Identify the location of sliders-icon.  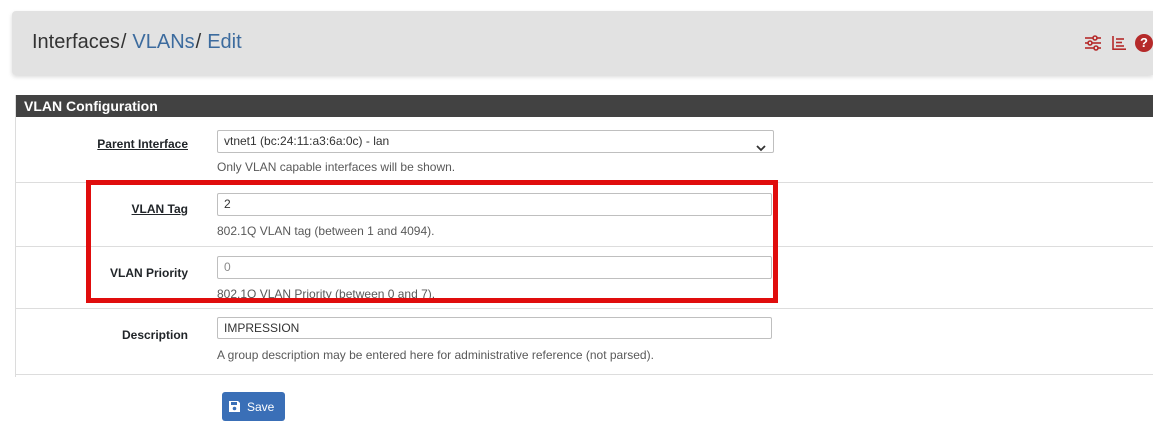
(1093, 43).